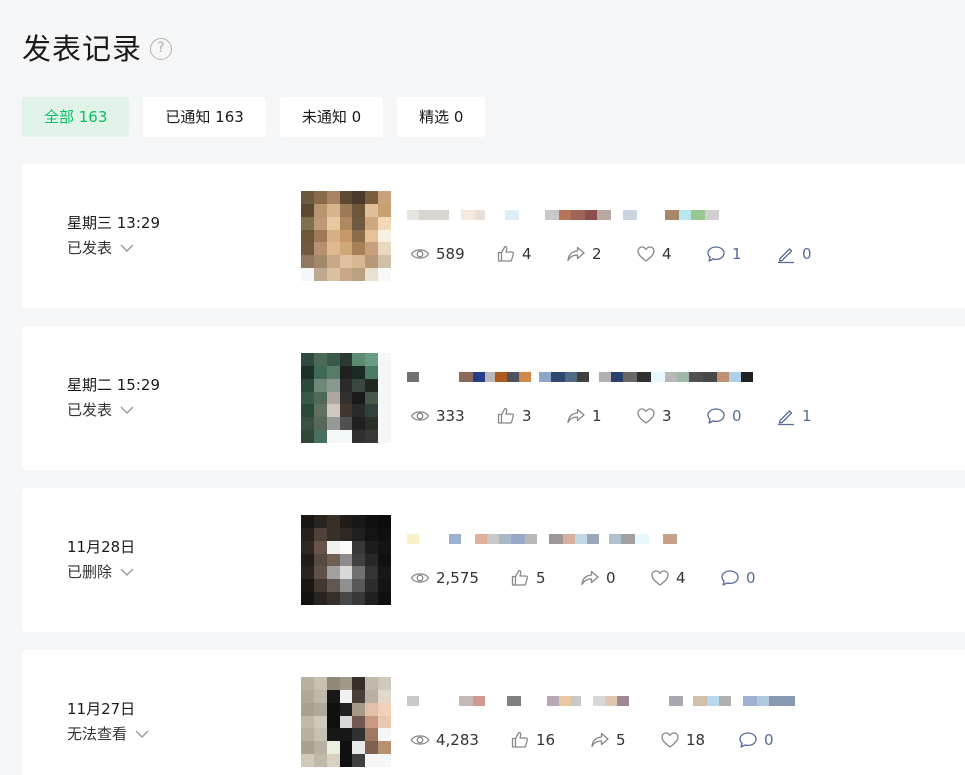  What do you see at coordinates (460, 578) in the screenshot?
I see `views-stat: 2,575` at bounding box center [460, 578].